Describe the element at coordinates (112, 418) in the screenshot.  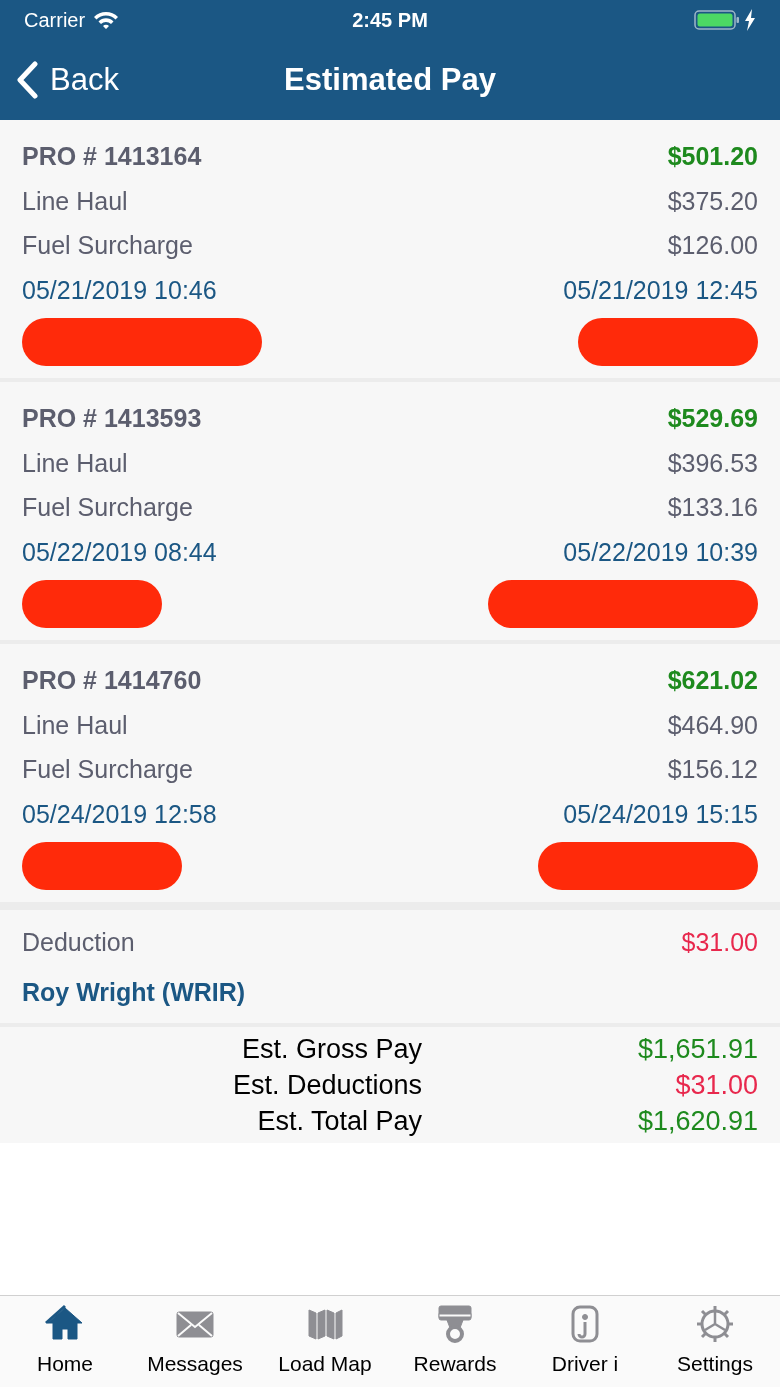
I see `pro-number: PRO # 1413593` at that location.